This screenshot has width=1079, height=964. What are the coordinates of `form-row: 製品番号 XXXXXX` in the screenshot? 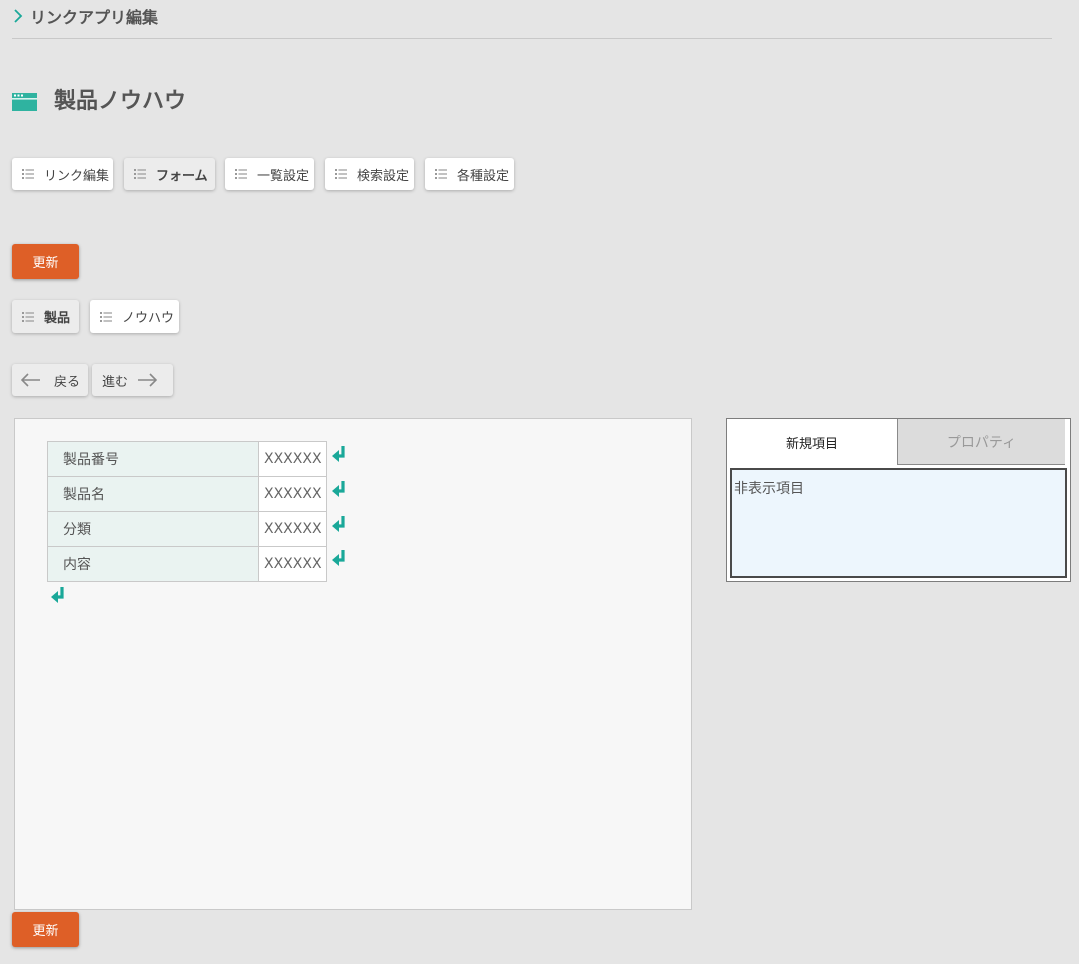 It's located at (187, 459).